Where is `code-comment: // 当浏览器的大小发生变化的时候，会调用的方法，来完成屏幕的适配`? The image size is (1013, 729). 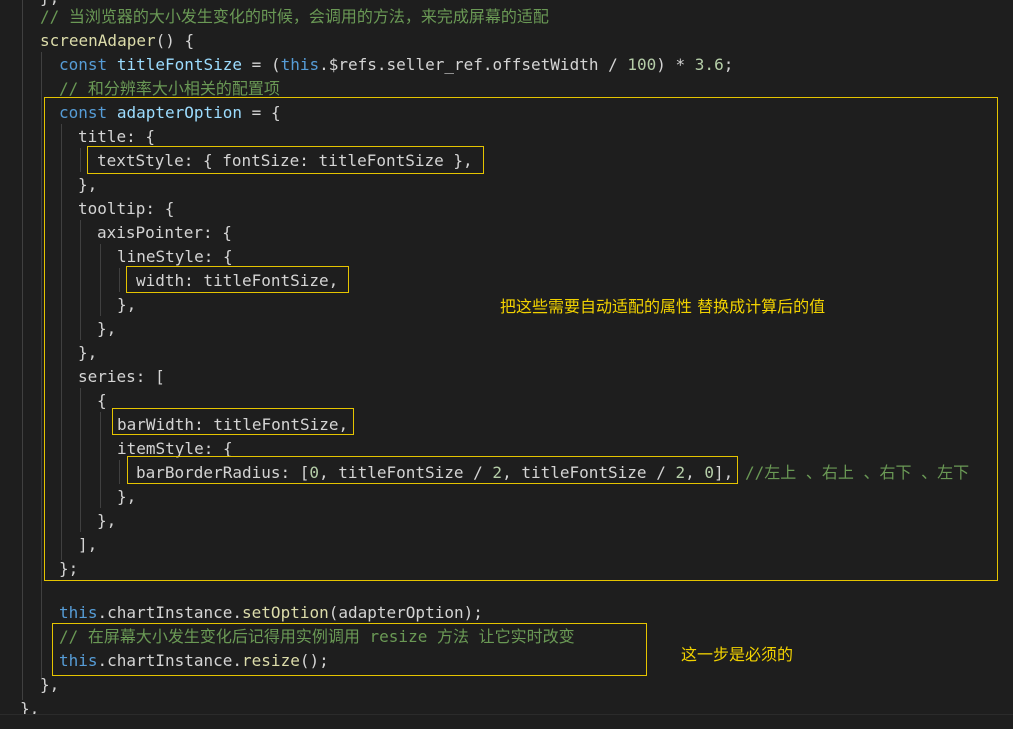
code-comment: // 当浏览器的大小发生变化的时候，会调用的方法，来完成屏幕的适配 is located at coordinates (294, 16).